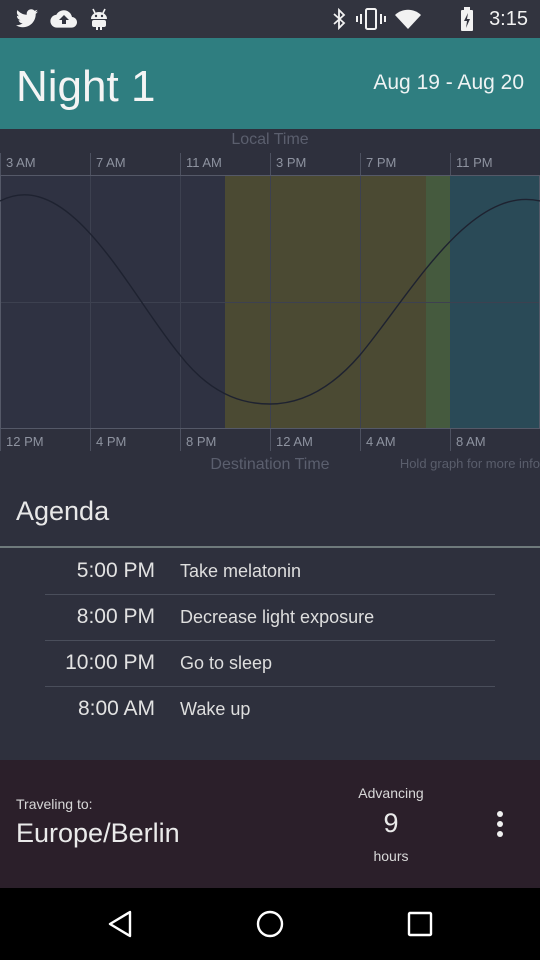  What do you see at coordinates (339, 19) in the screenshot?
I see `bluetooth-icon` at bounding box center [339, 19].